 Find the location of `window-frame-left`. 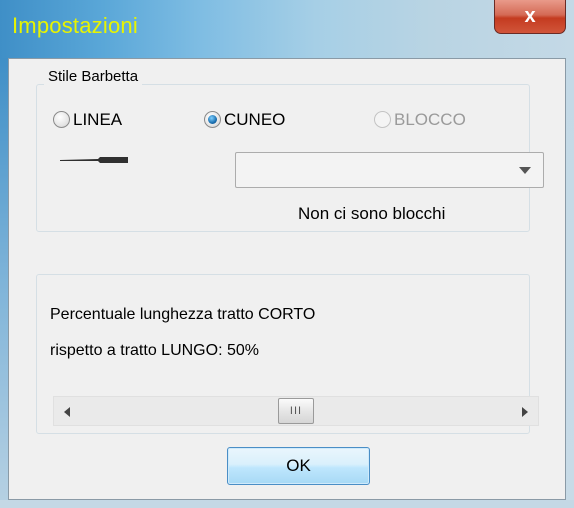

window-frame-left is located at coordinates (4, 283).